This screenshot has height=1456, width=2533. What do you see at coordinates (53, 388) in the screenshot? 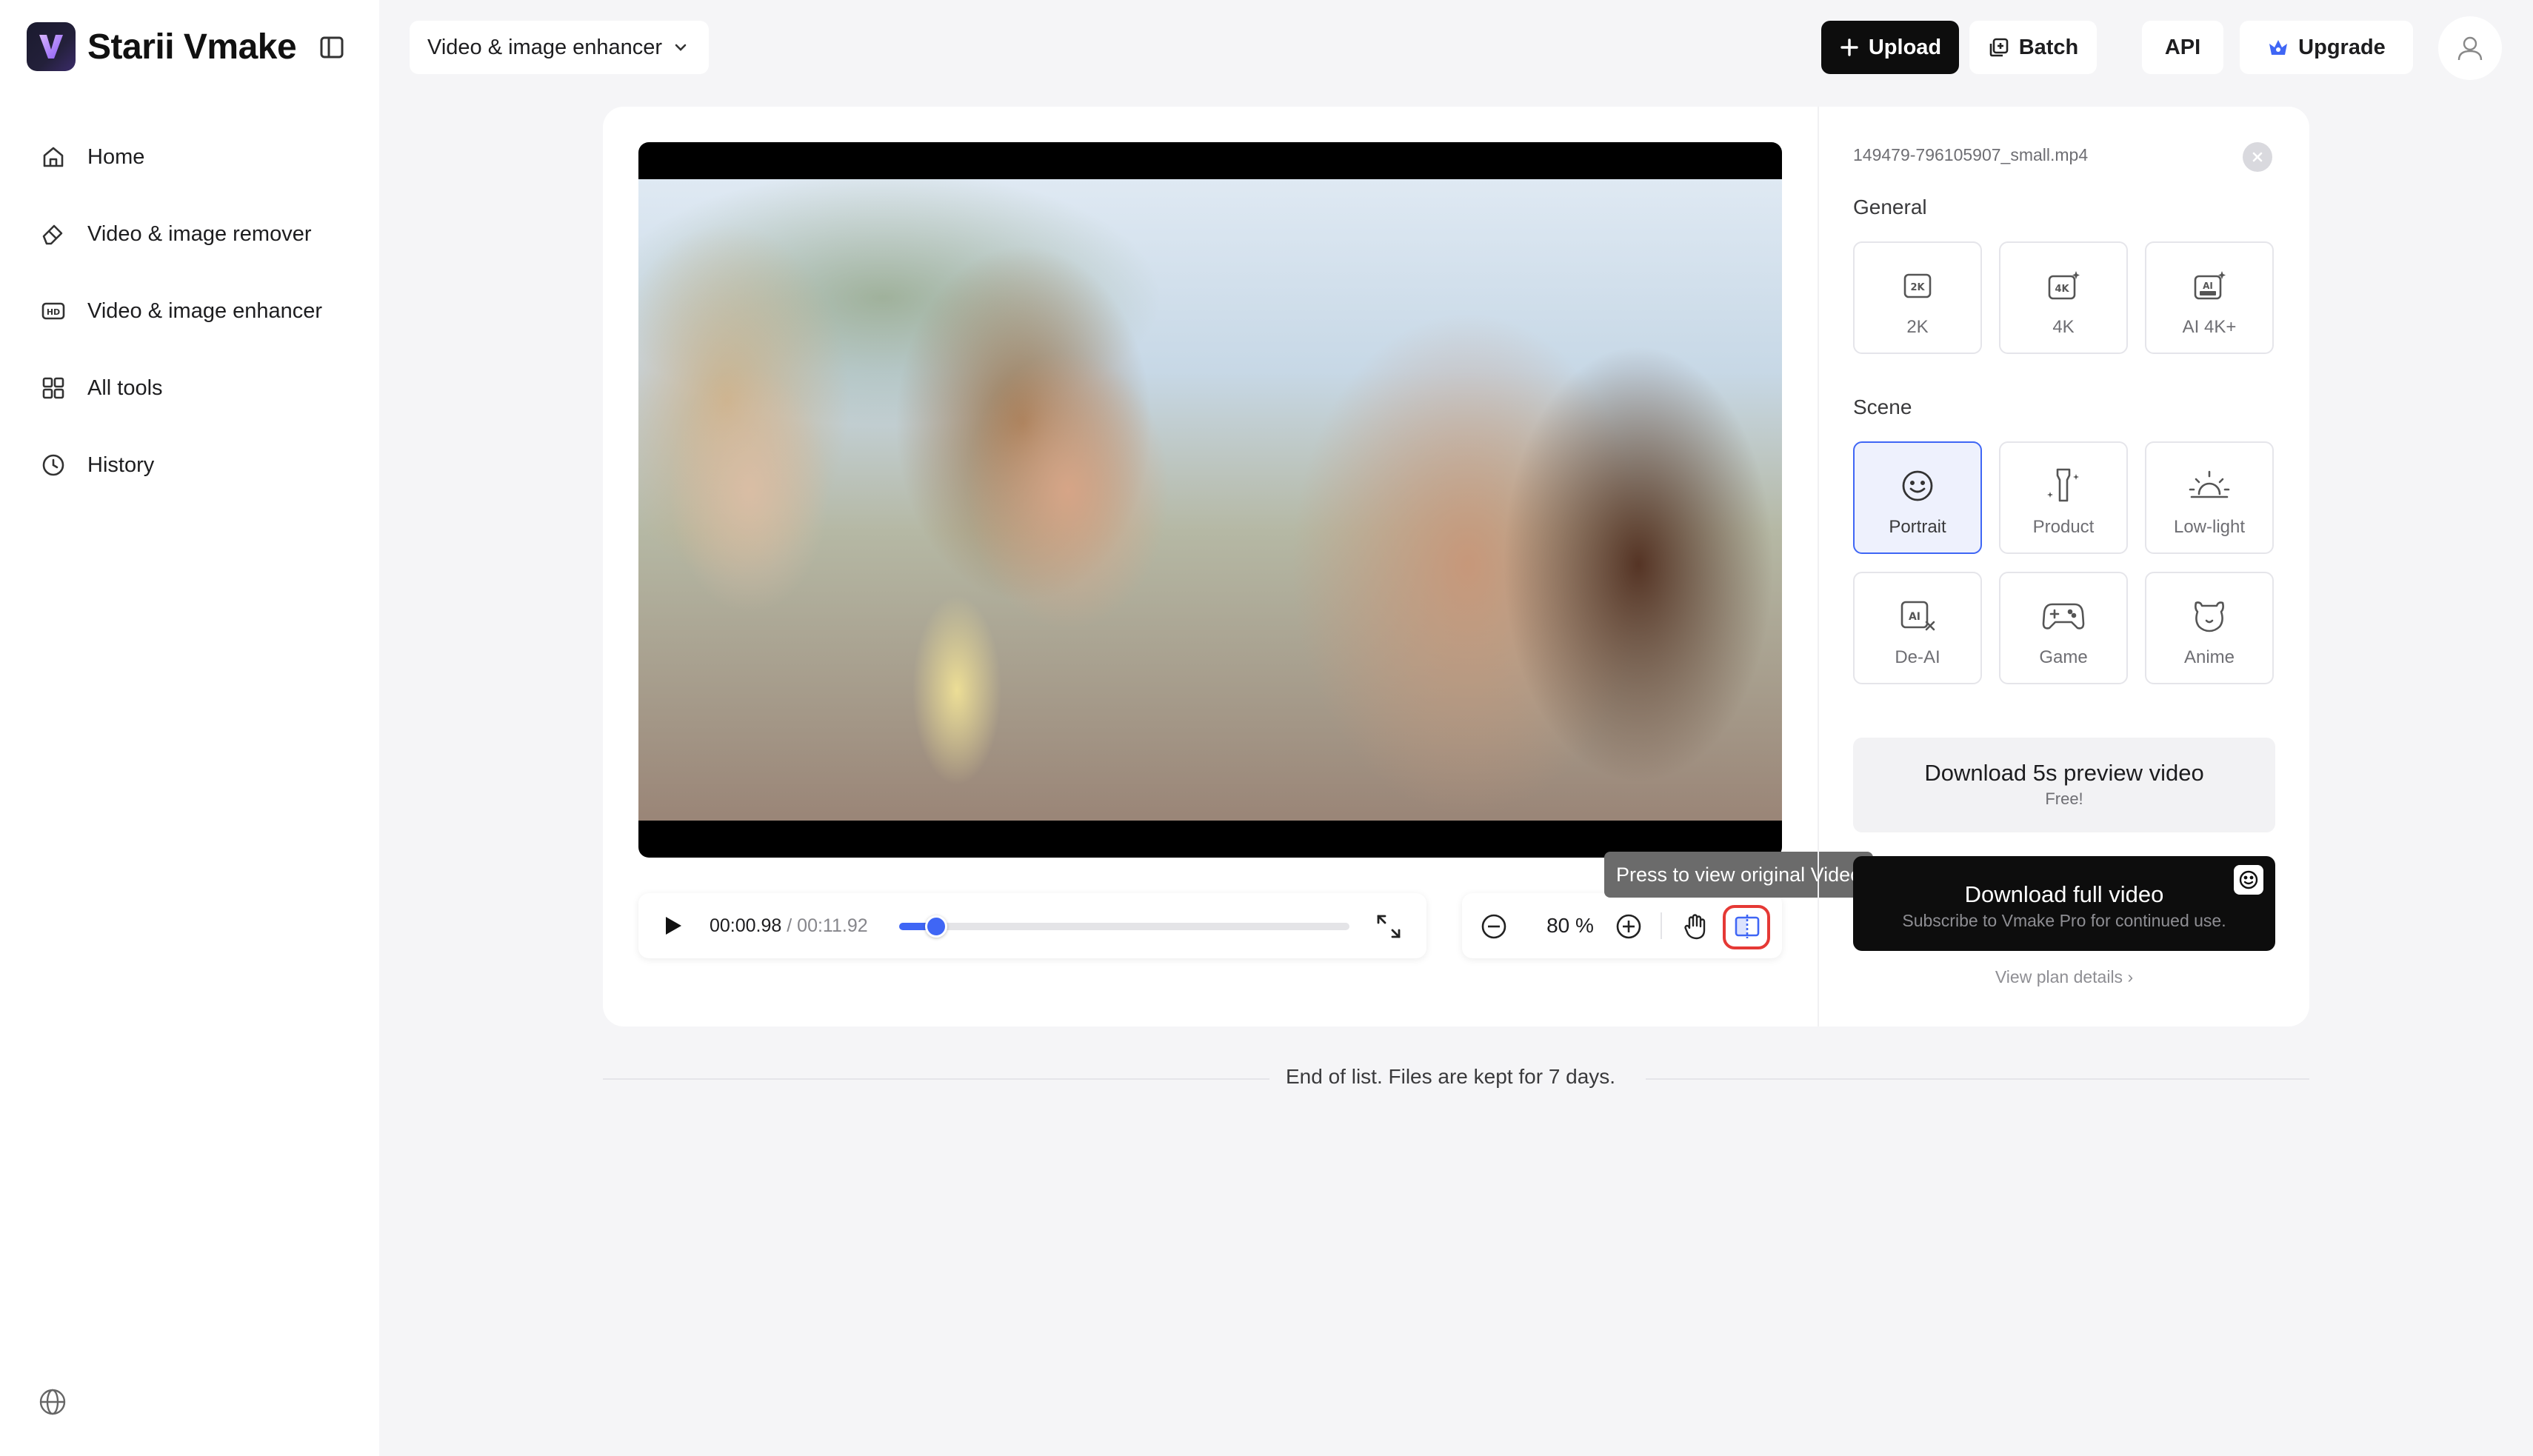
I see `grid-icon` at bounding box center [53, 388].